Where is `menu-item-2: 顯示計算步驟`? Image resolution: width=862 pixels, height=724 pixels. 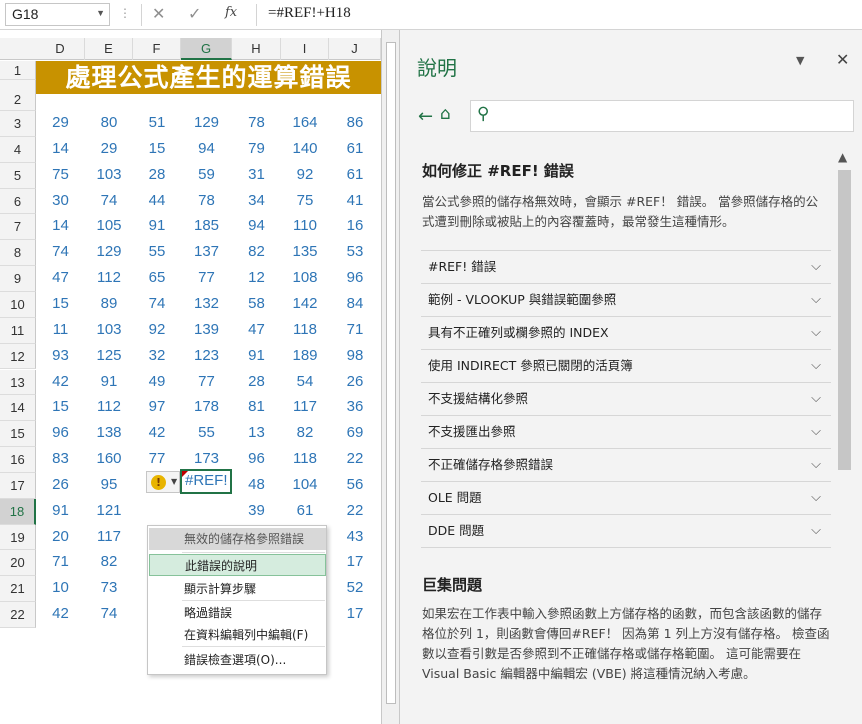 menu-item-2: 顯示計算步驟 is located at coordinates (237, 589).